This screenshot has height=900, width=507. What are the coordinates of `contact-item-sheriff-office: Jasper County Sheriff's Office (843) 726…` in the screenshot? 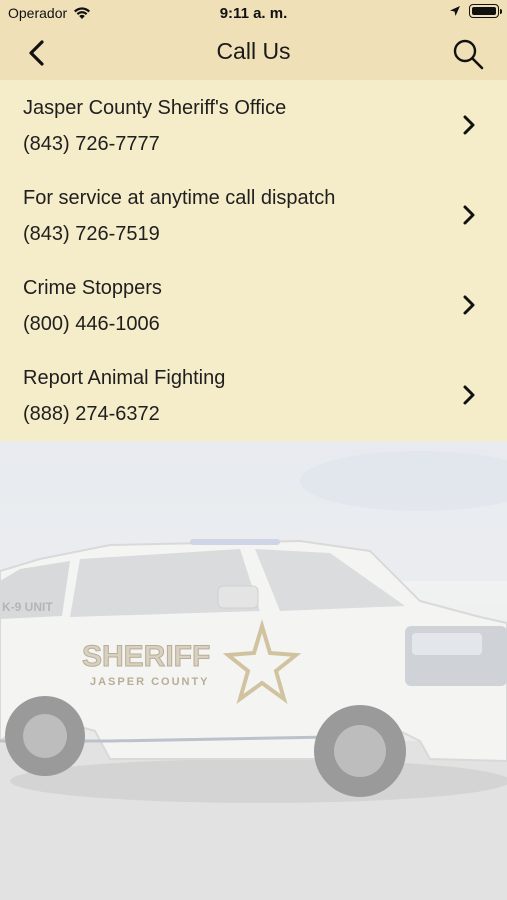 It's located at (253, 125).